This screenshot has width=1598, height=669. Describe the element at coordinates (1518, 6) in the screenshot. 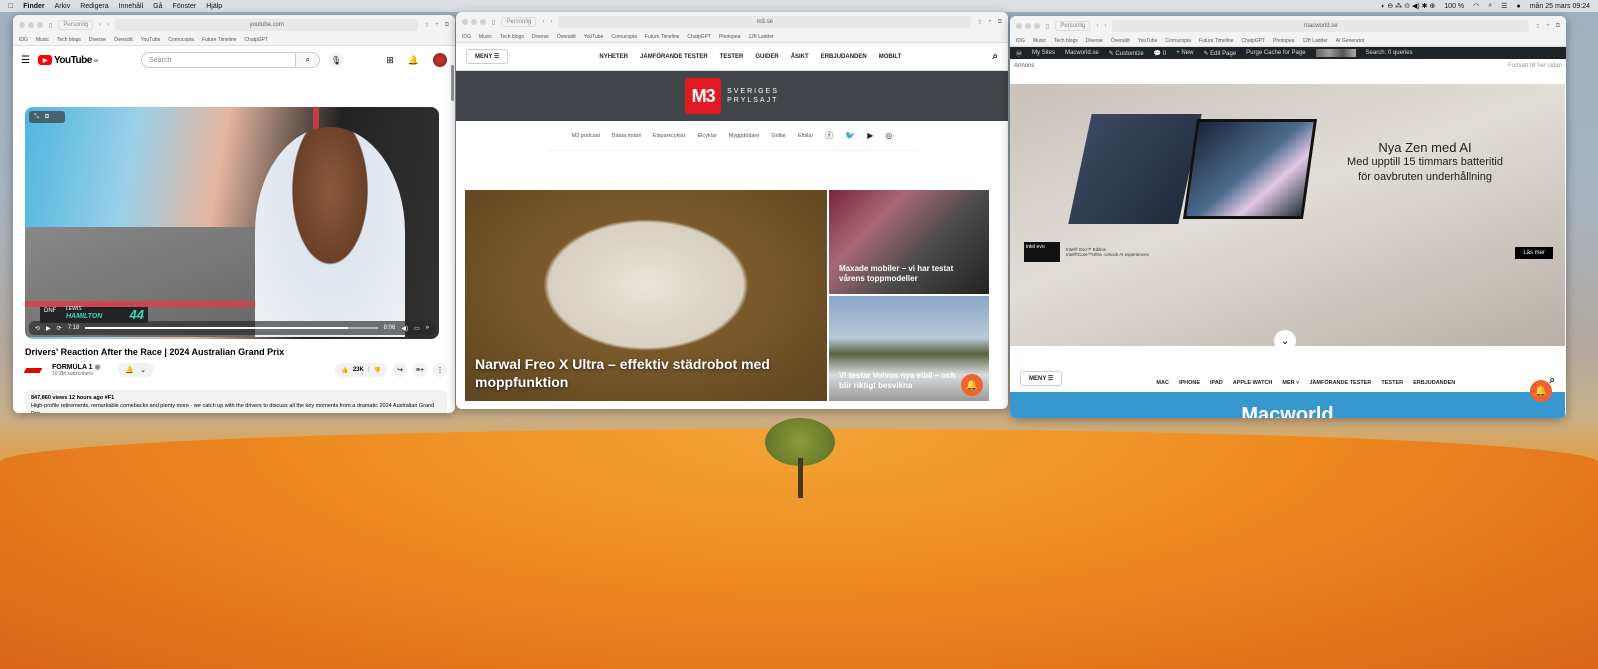

I see `siri-icon: ●` at that location.